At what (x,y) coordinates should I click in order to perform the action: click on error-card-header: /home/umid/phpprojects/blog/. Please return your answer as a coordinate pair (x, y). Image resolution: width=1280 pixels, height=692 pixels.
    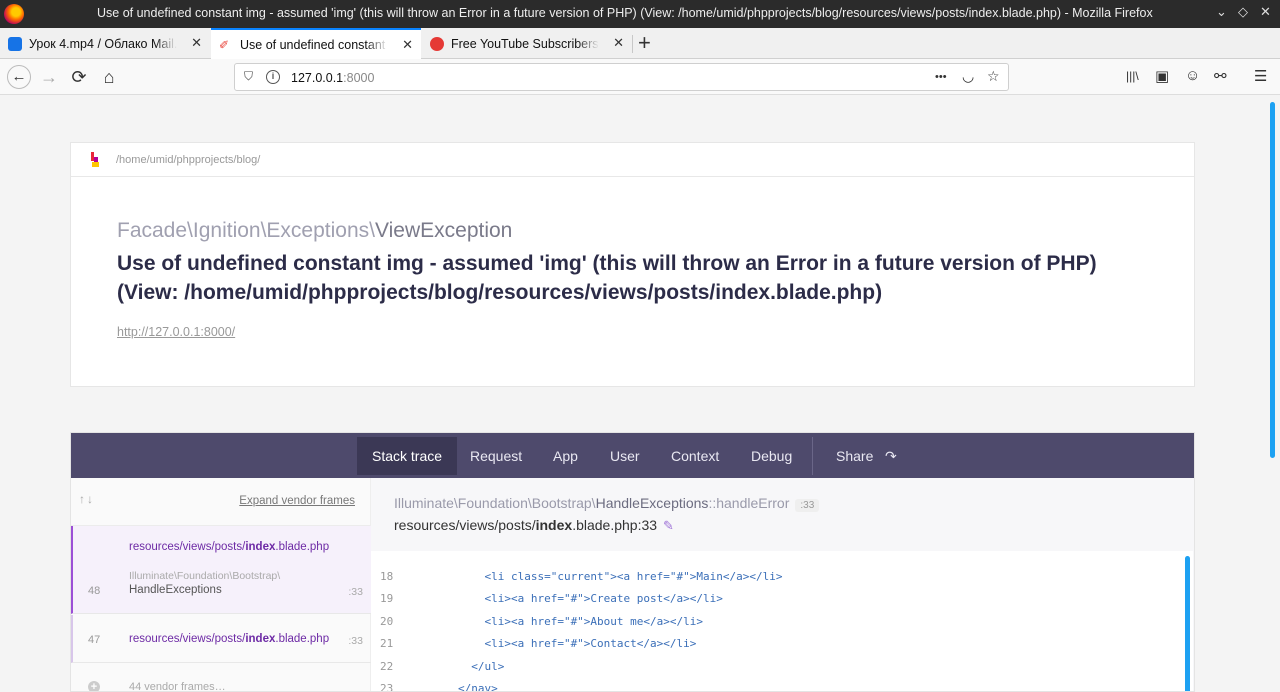
    Looking at the image, I should click on (632, 160).